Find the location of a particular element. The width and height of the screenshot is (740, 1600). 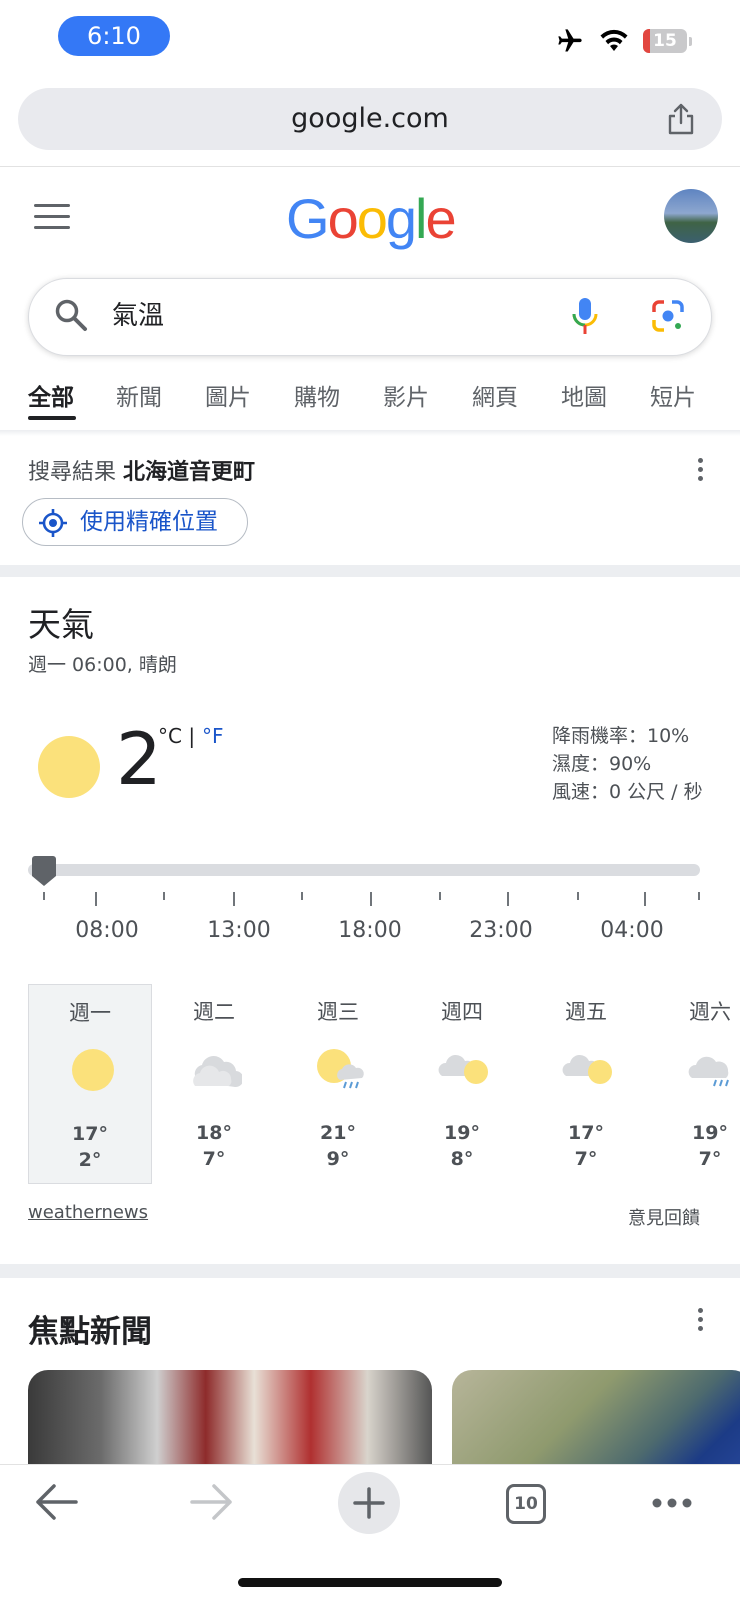

battery-icon: 15 is located at coordinates (665, 41).